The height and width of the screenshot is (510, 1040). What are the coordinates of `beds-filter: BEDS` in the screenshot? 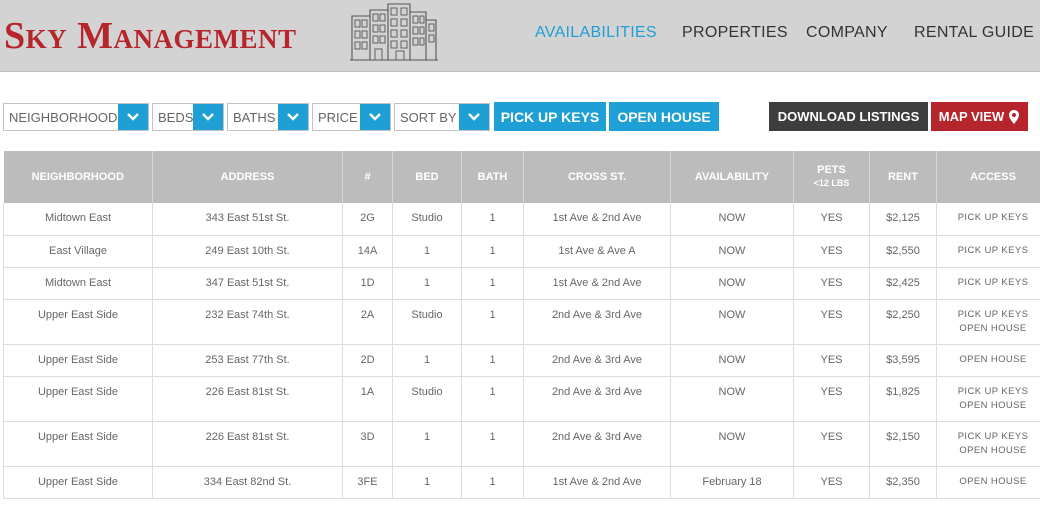 It's located at (188, 117).